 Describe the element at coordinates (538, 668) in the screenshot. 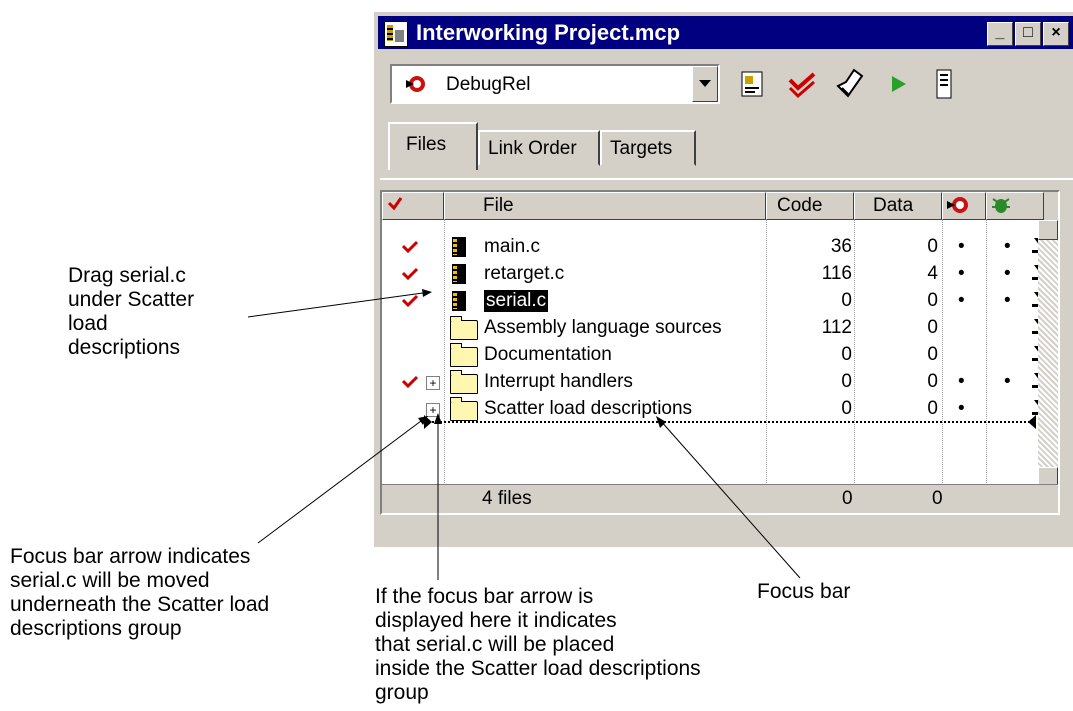

I see `annotation-line: inside the Scatter load descriptions` at that location.